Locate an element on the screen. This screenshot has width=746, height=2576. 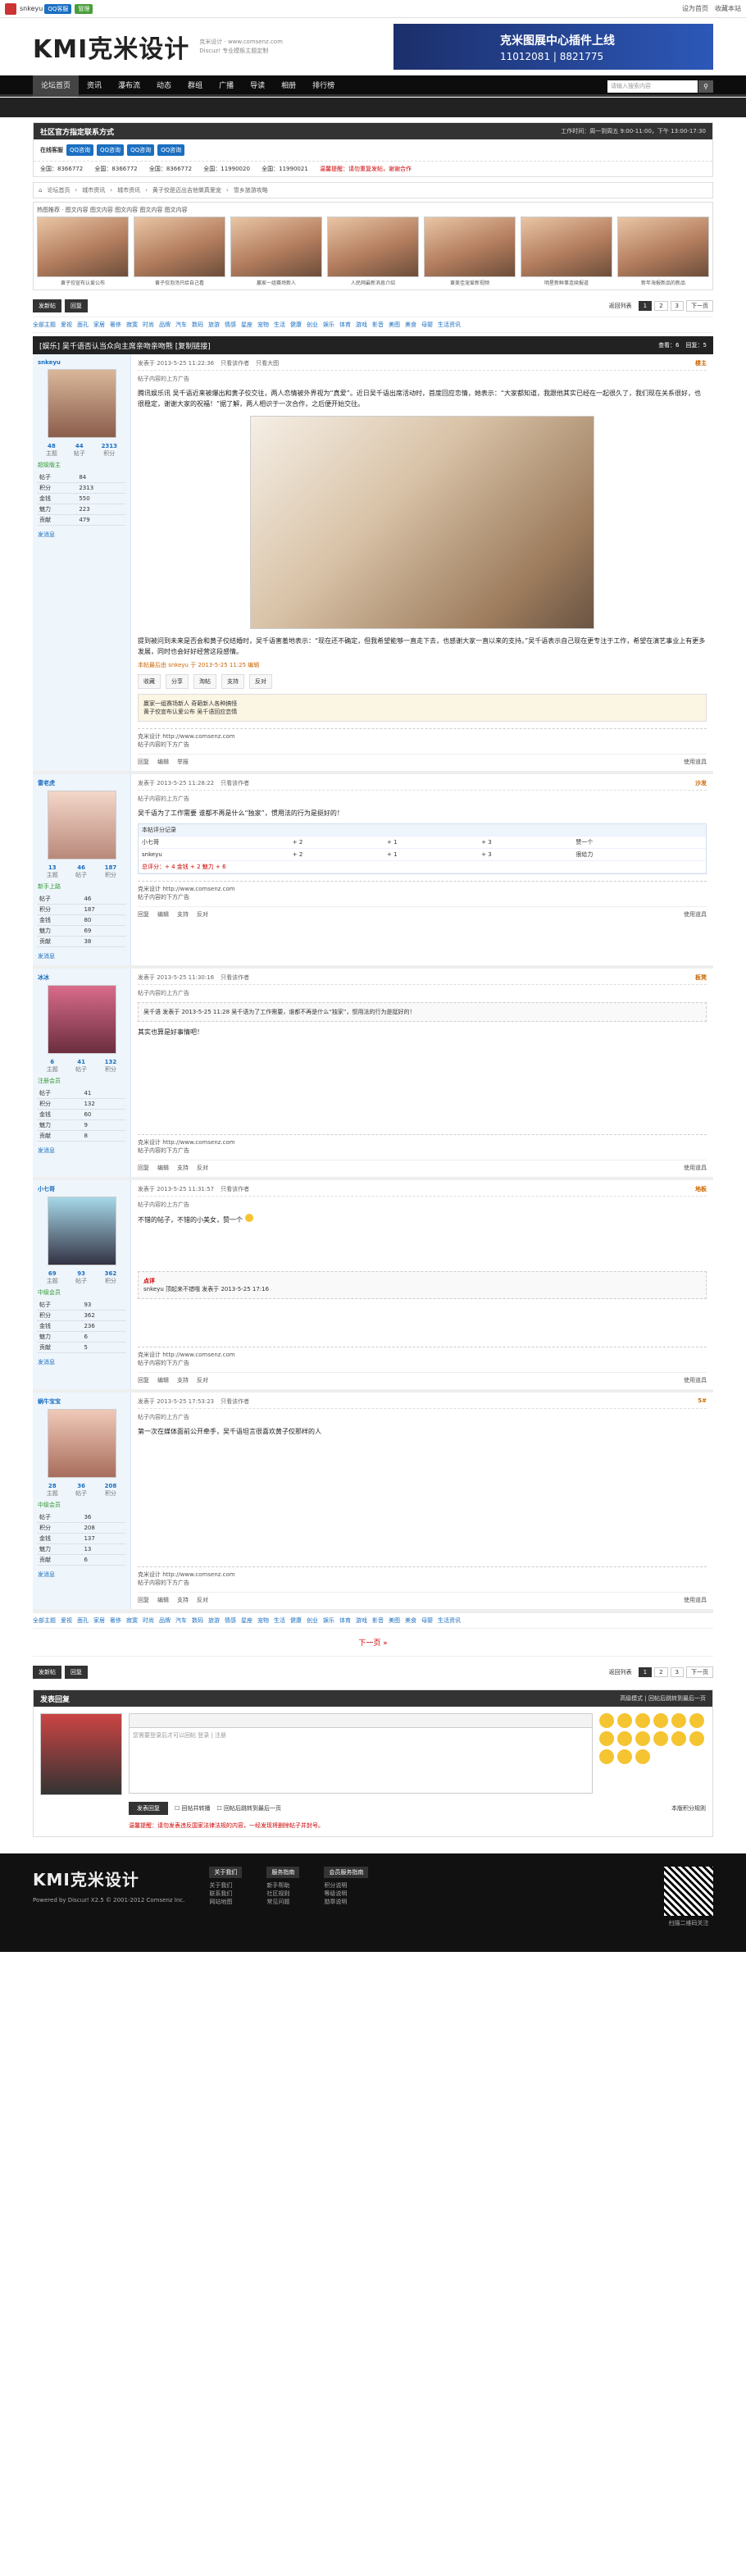
category-tag: 汽车 is located at coordinates (181, 324).